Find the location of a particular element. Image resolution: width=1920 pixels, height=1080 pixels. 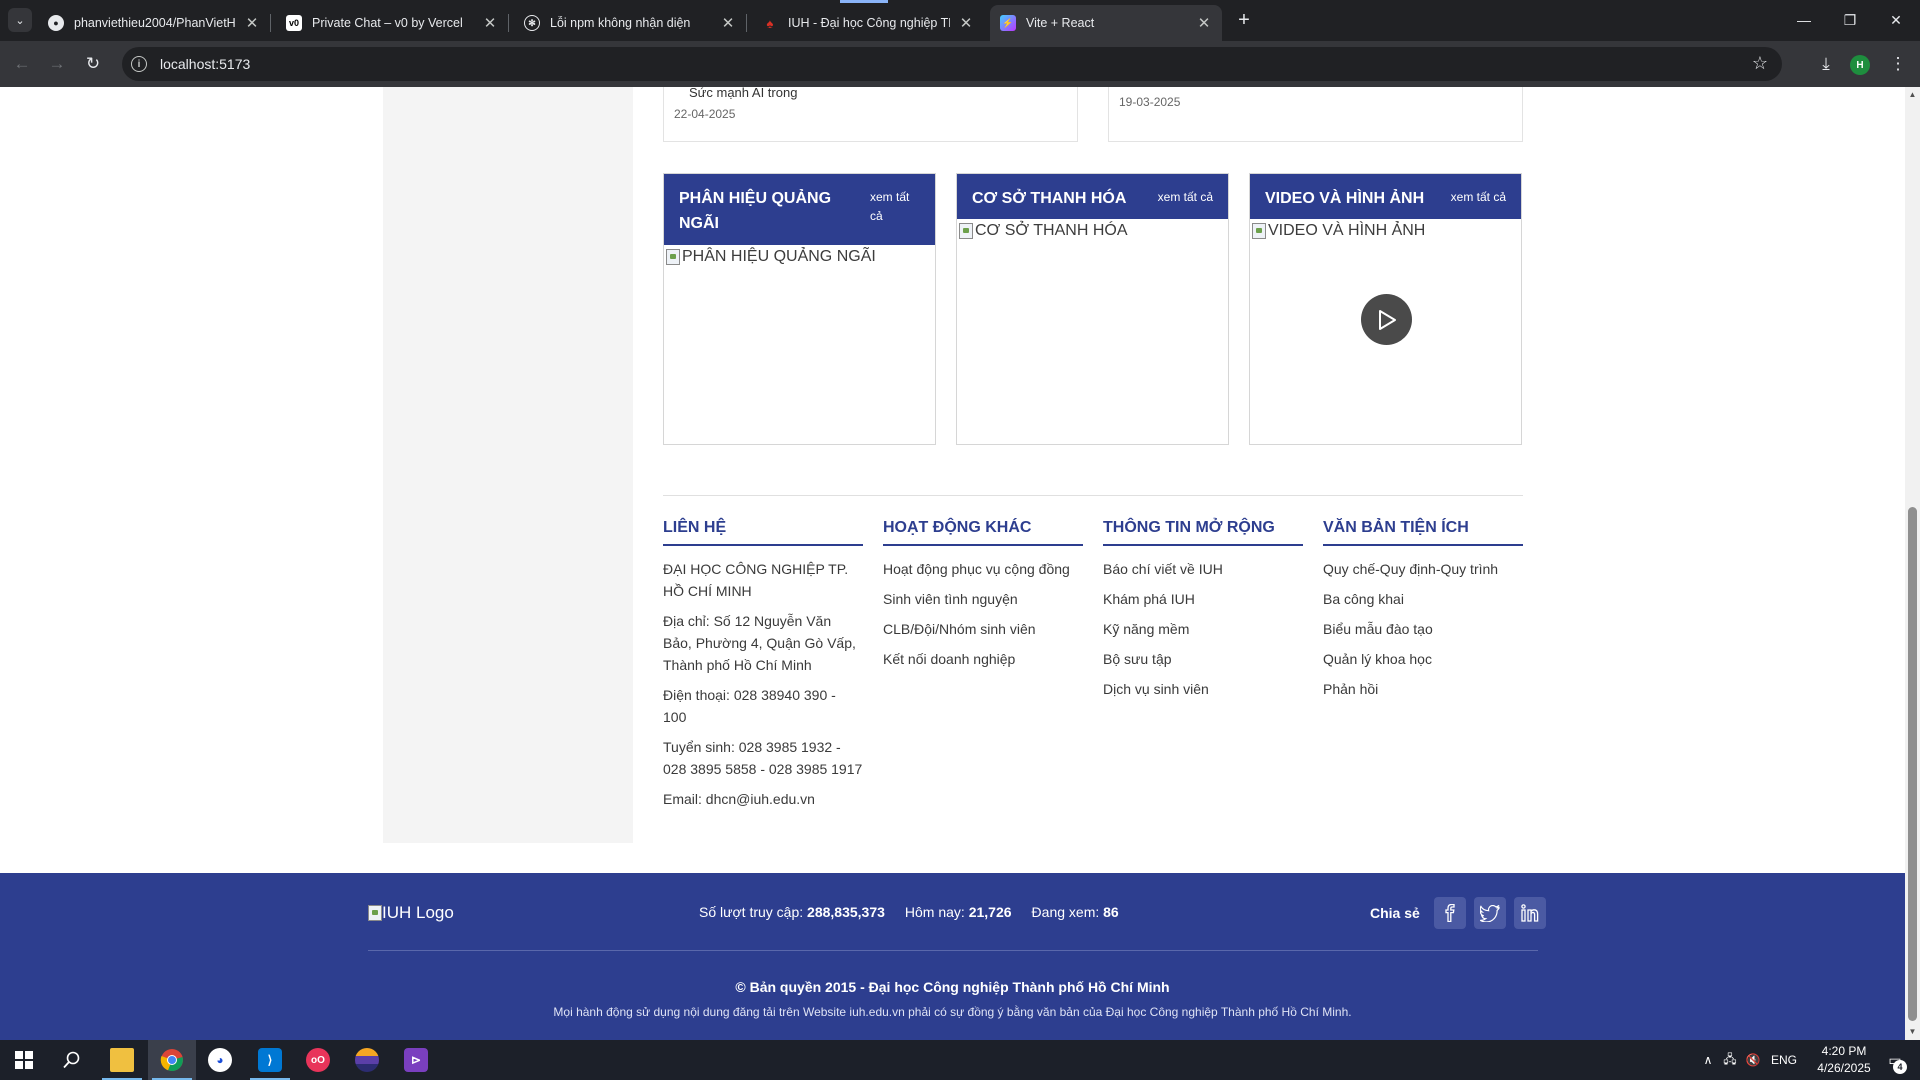

visual-studio-icon: ⊳ is located at coordinates (416, 1060).